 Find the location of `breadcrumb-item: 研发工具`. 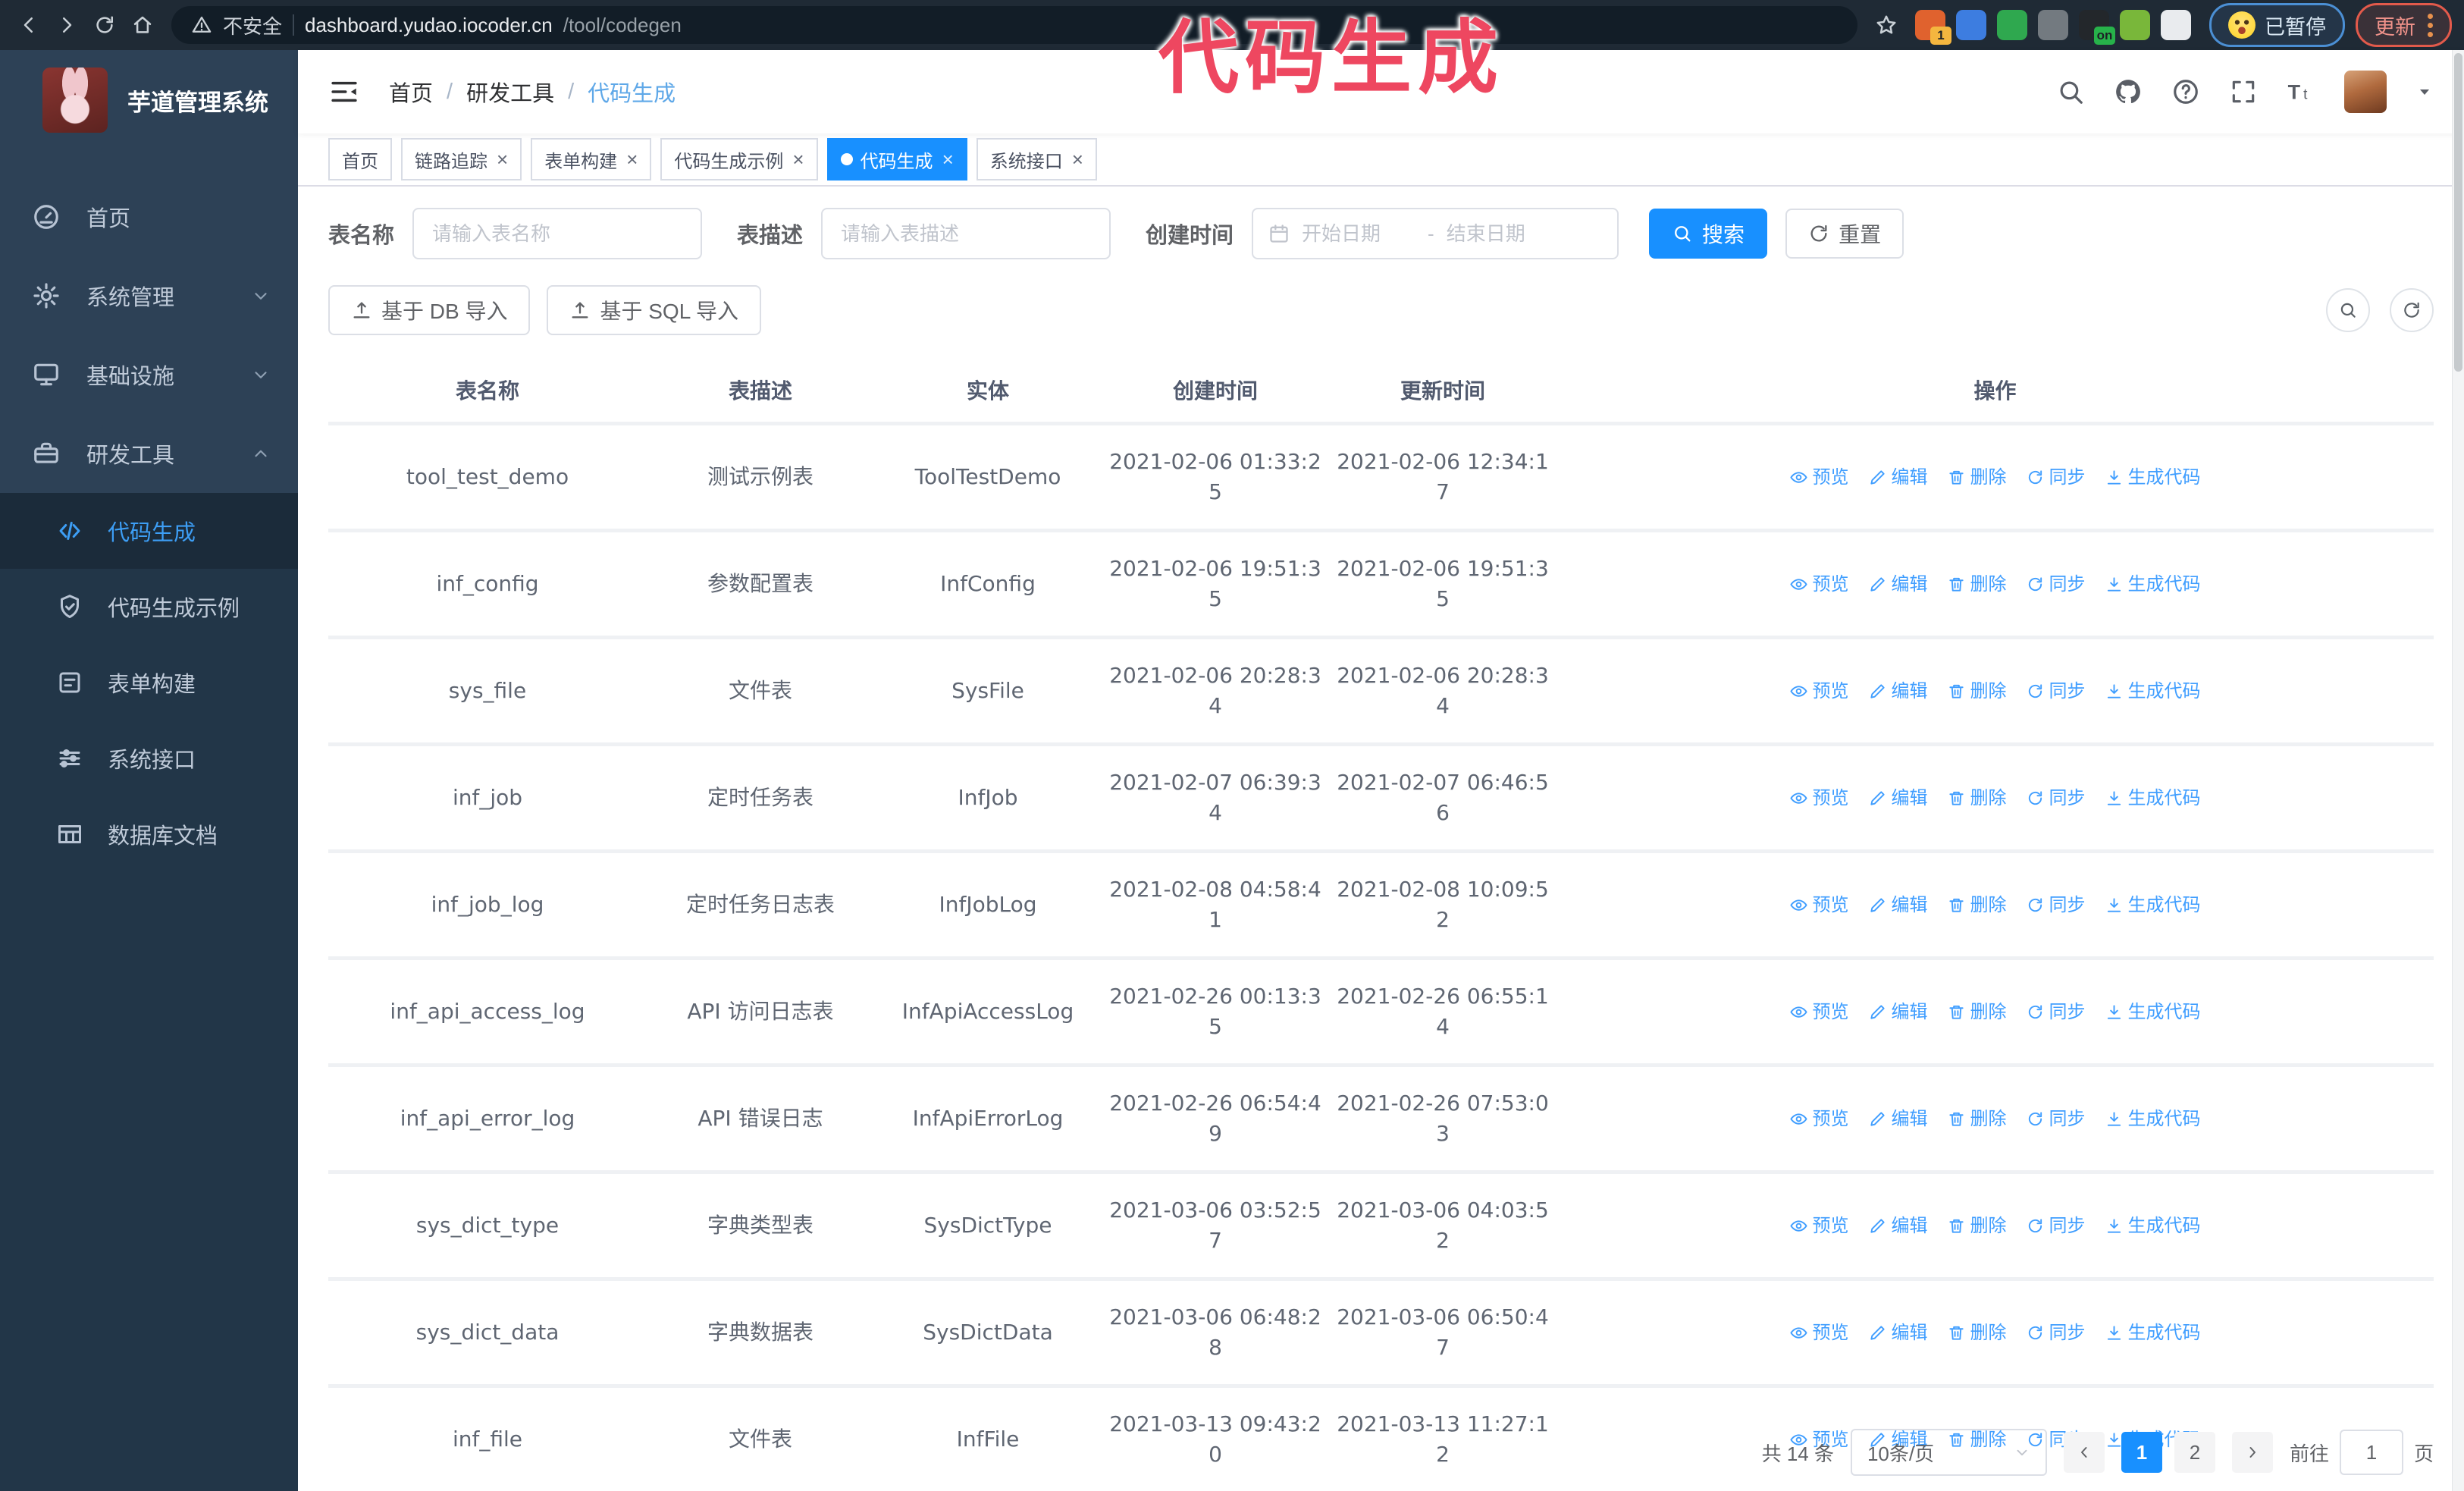

breadcrumb-item: 研发工具 is located at coordinates (510, 92).